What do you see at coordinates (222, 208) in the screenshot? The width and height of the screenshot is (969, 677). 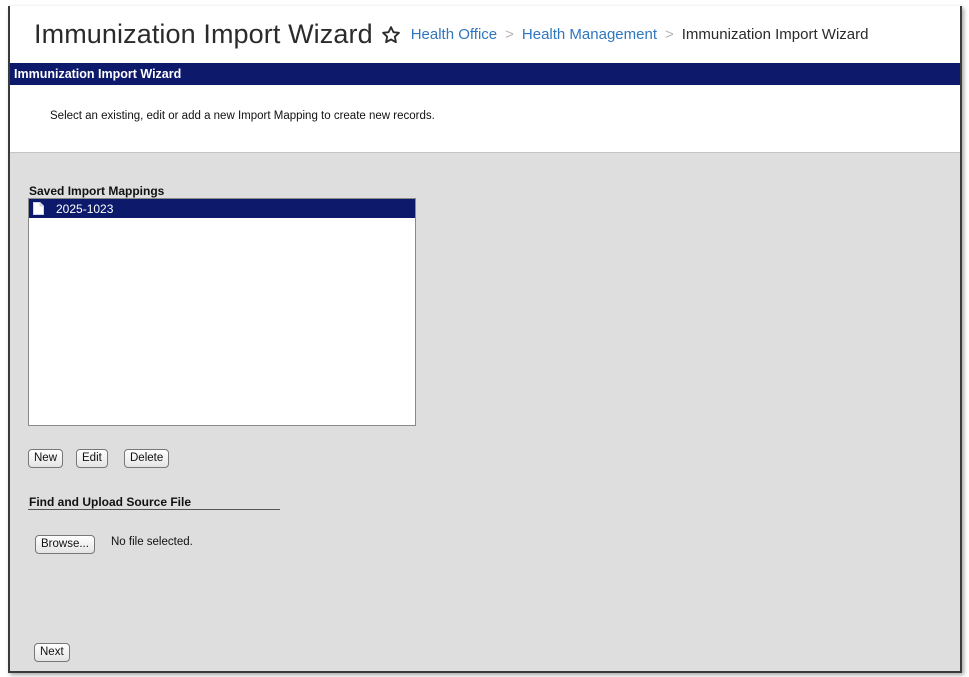 I see `list-item: 2025-1023` at bounding box center [222, 208].